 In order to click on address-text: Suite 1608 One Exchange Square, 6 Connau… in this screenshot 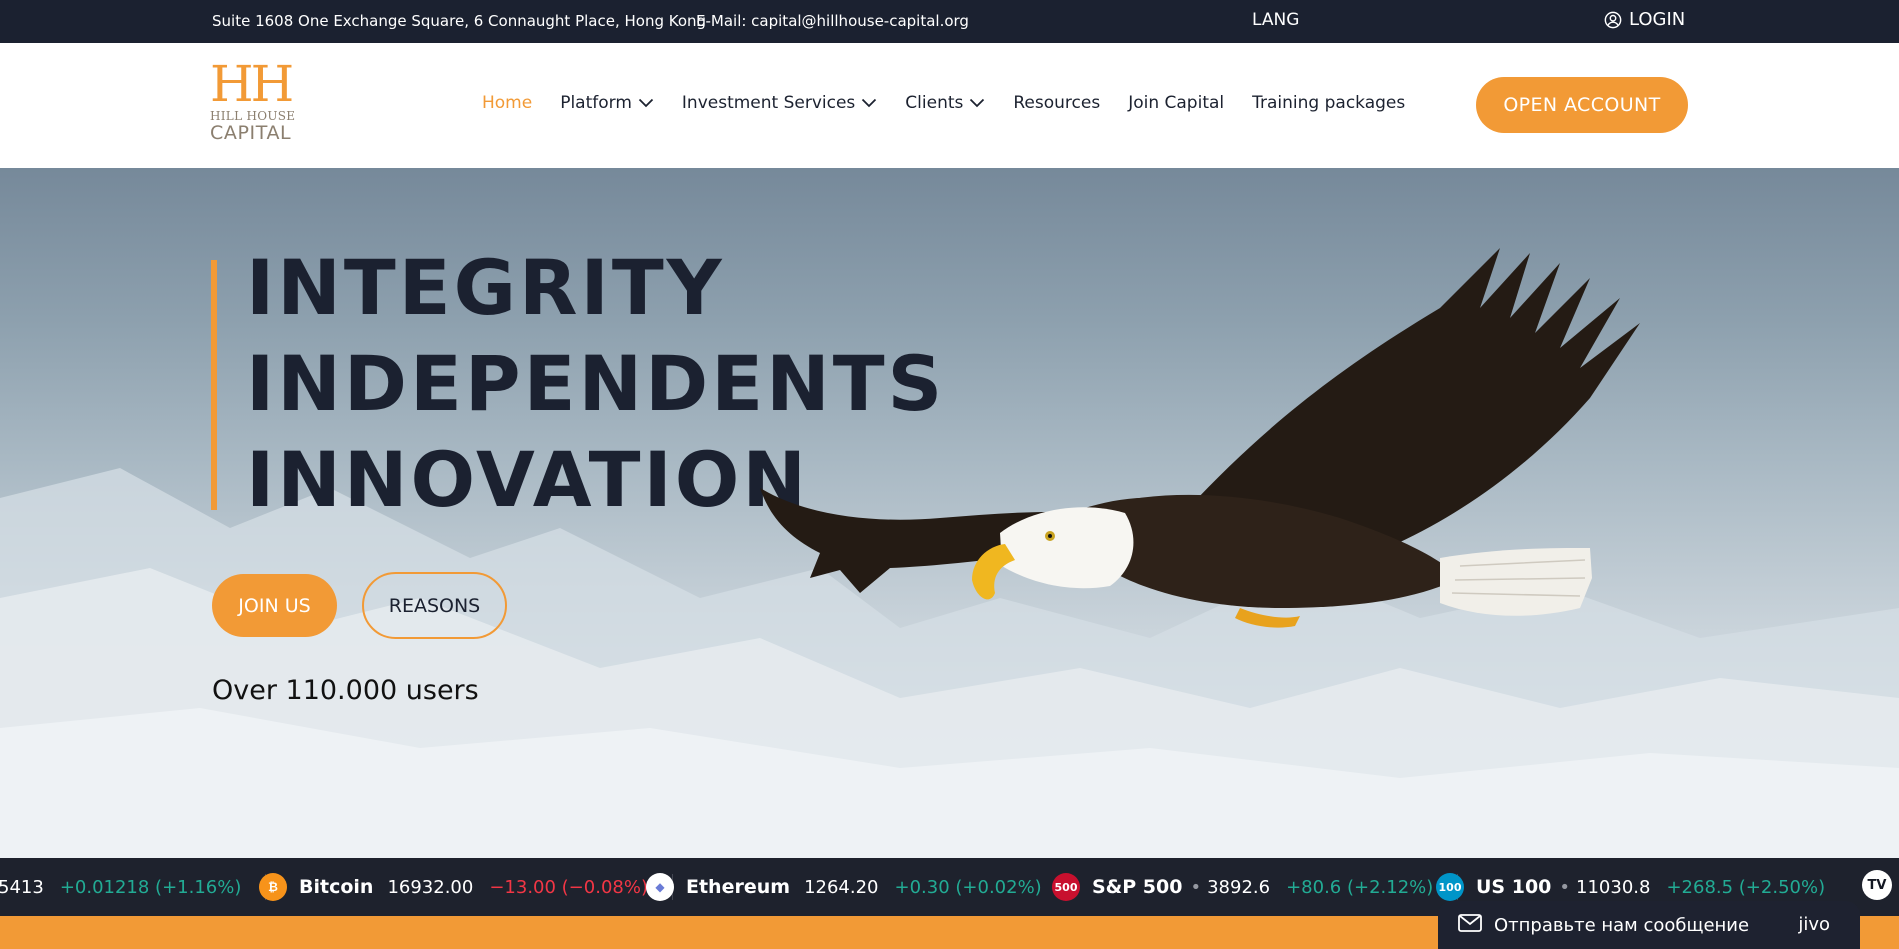, I will do `click(459, 21)`.